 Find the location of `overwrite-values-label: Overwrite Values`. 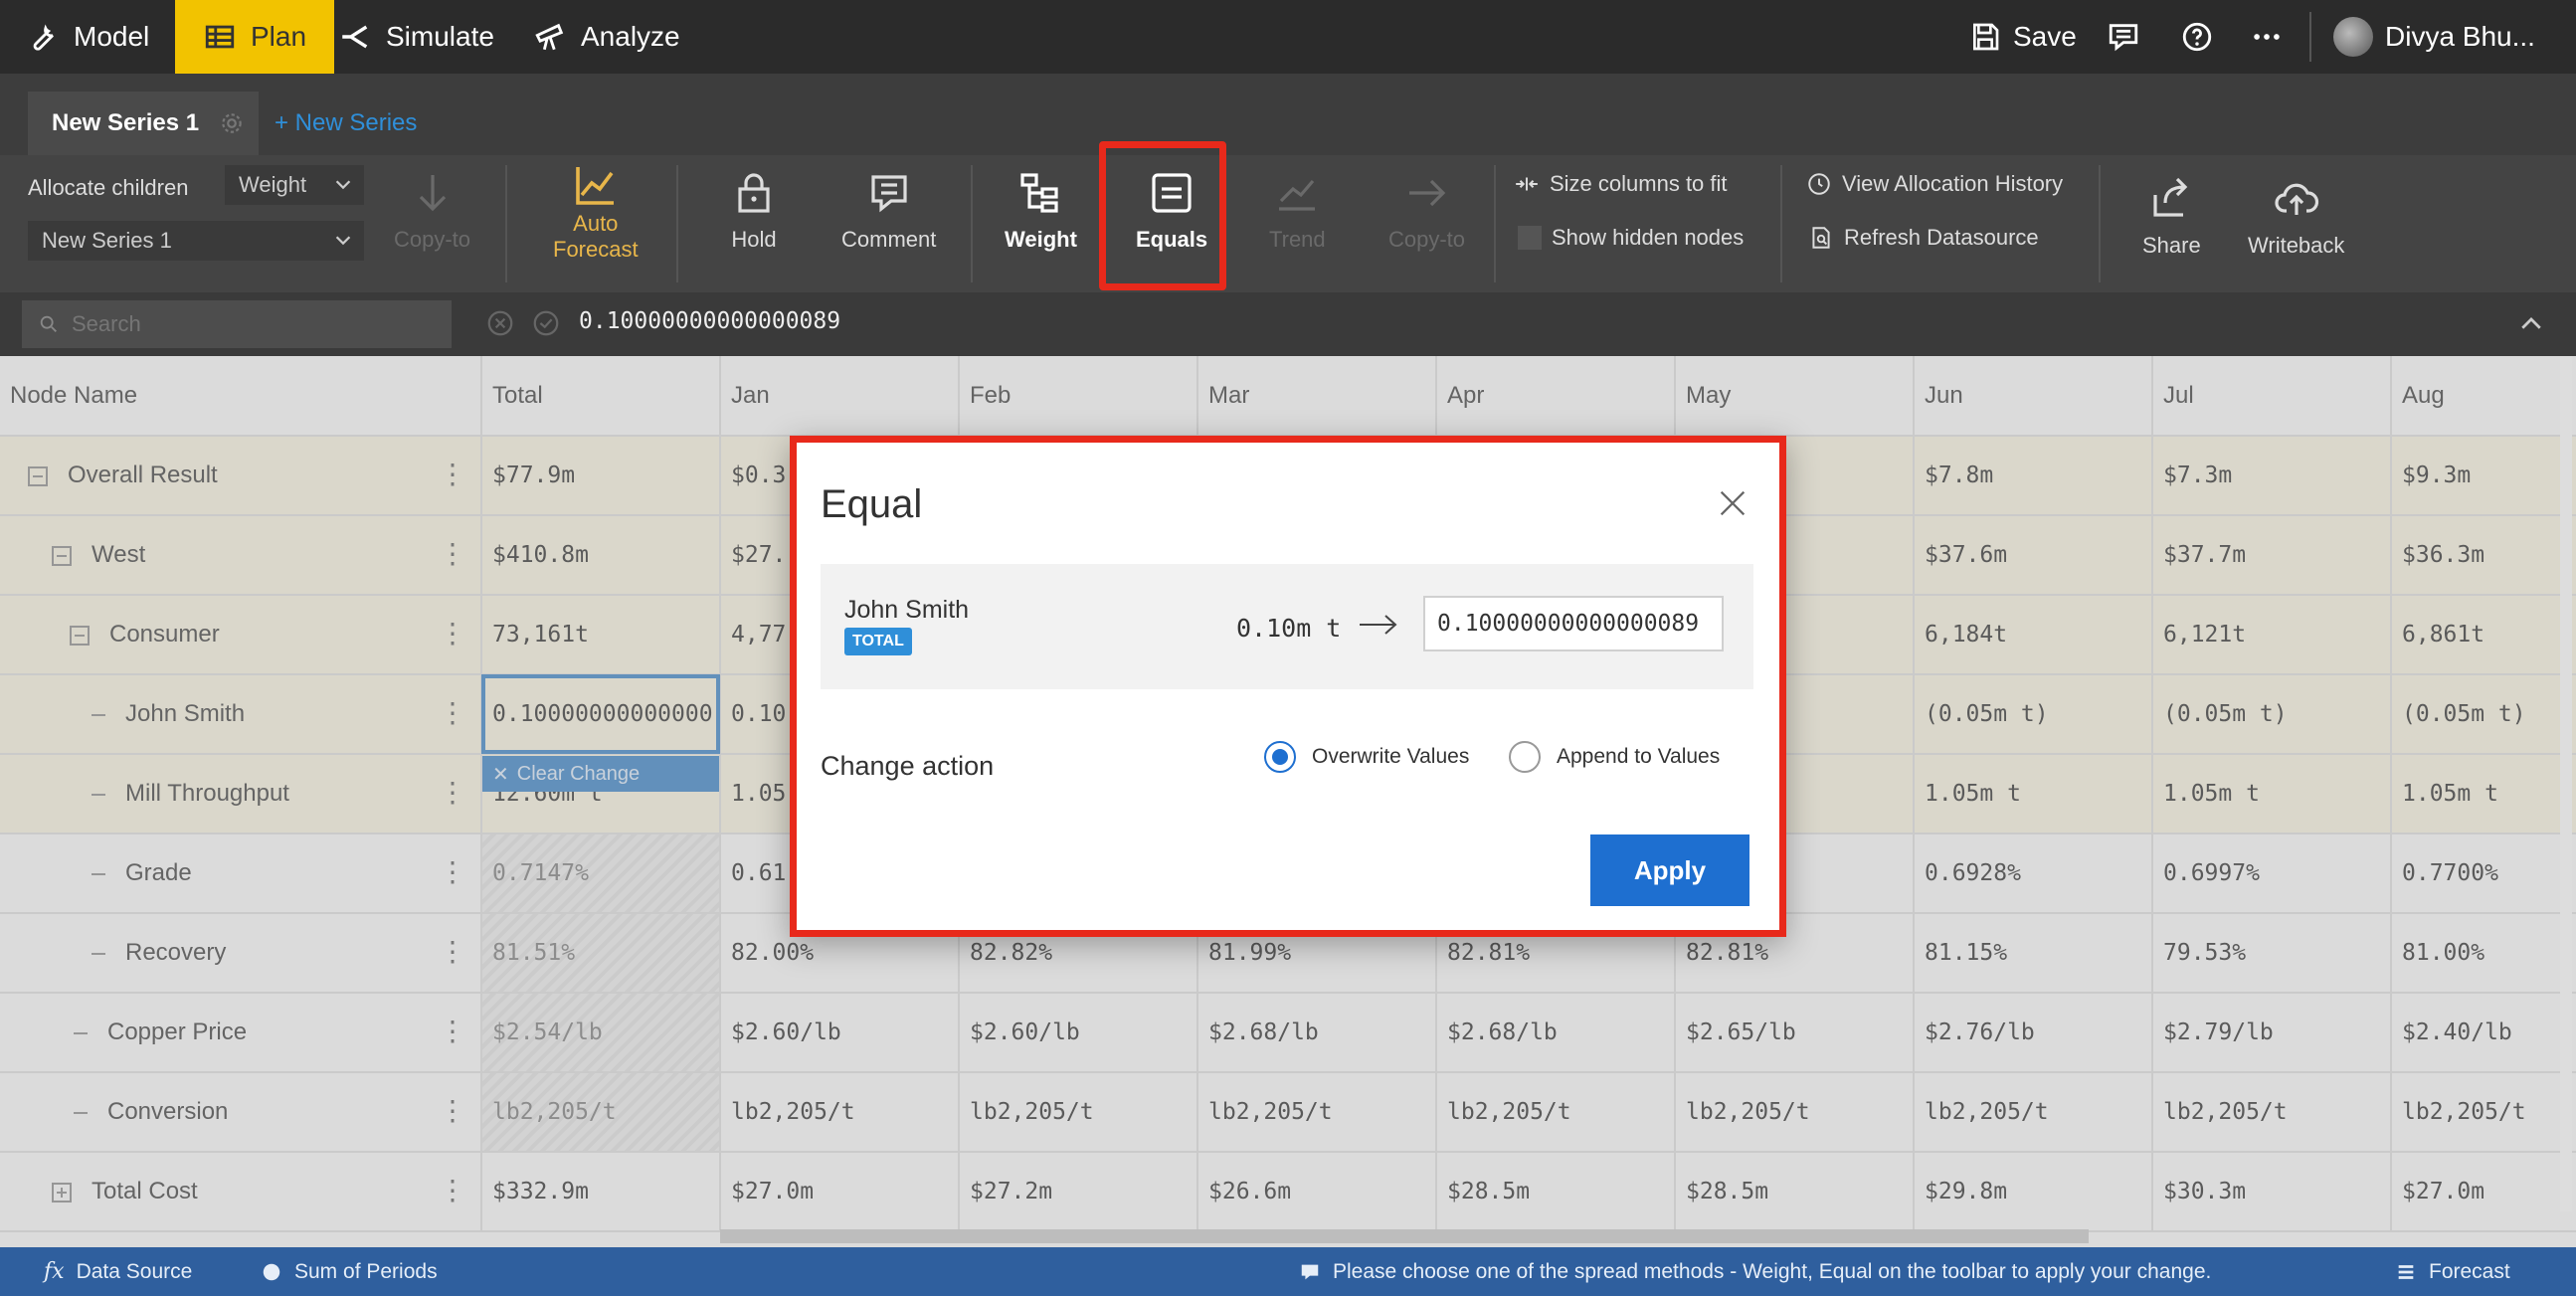

overwrite-values-label: Overwrite Values is located at coordinates (1391, 757).